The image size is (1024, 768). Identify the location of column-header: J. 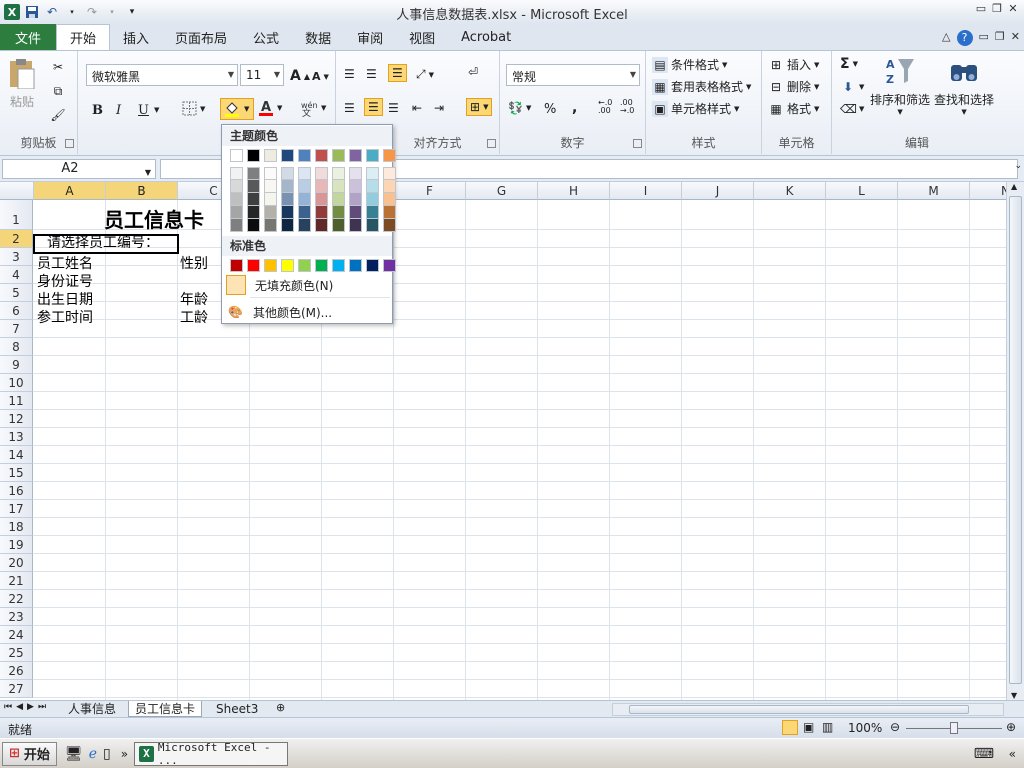
(718, 191).